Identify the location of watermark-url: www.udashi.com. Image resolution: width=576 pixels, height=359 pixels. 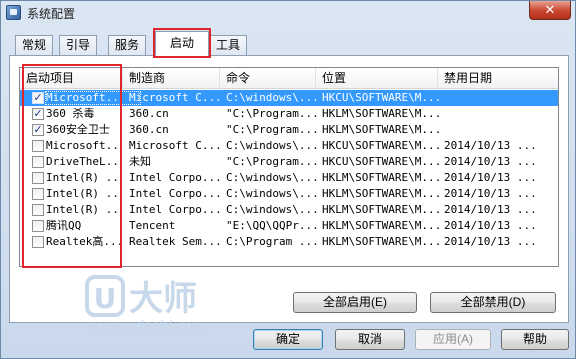
(148, 326).